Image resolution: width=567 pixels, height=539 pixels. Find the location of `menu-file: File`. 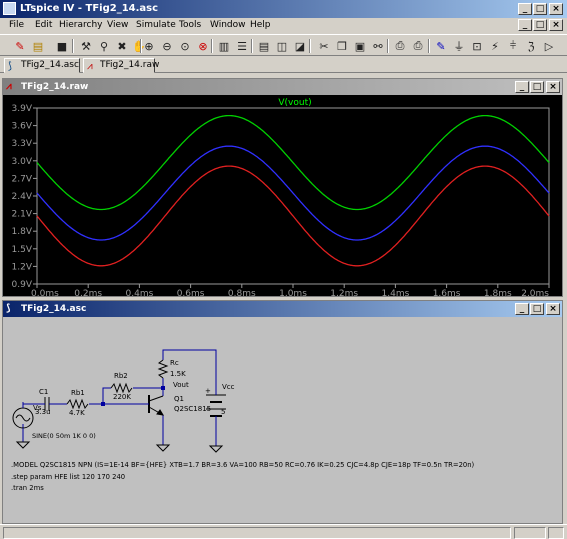

menu-file: File is located at coordinates (16, 25).